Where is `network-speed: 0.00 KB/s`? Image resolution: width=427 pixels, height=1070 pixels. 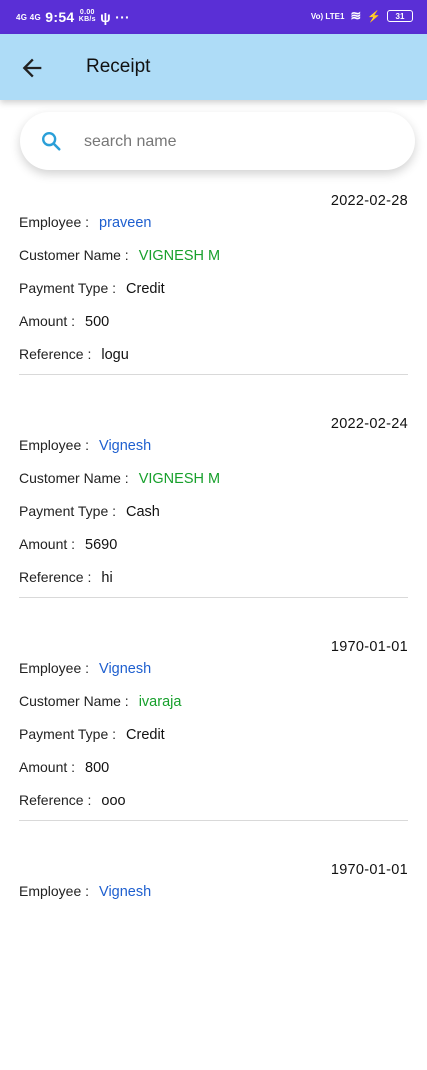 network-speed: 0.00 KB/s is located at coordinates (87, 16).